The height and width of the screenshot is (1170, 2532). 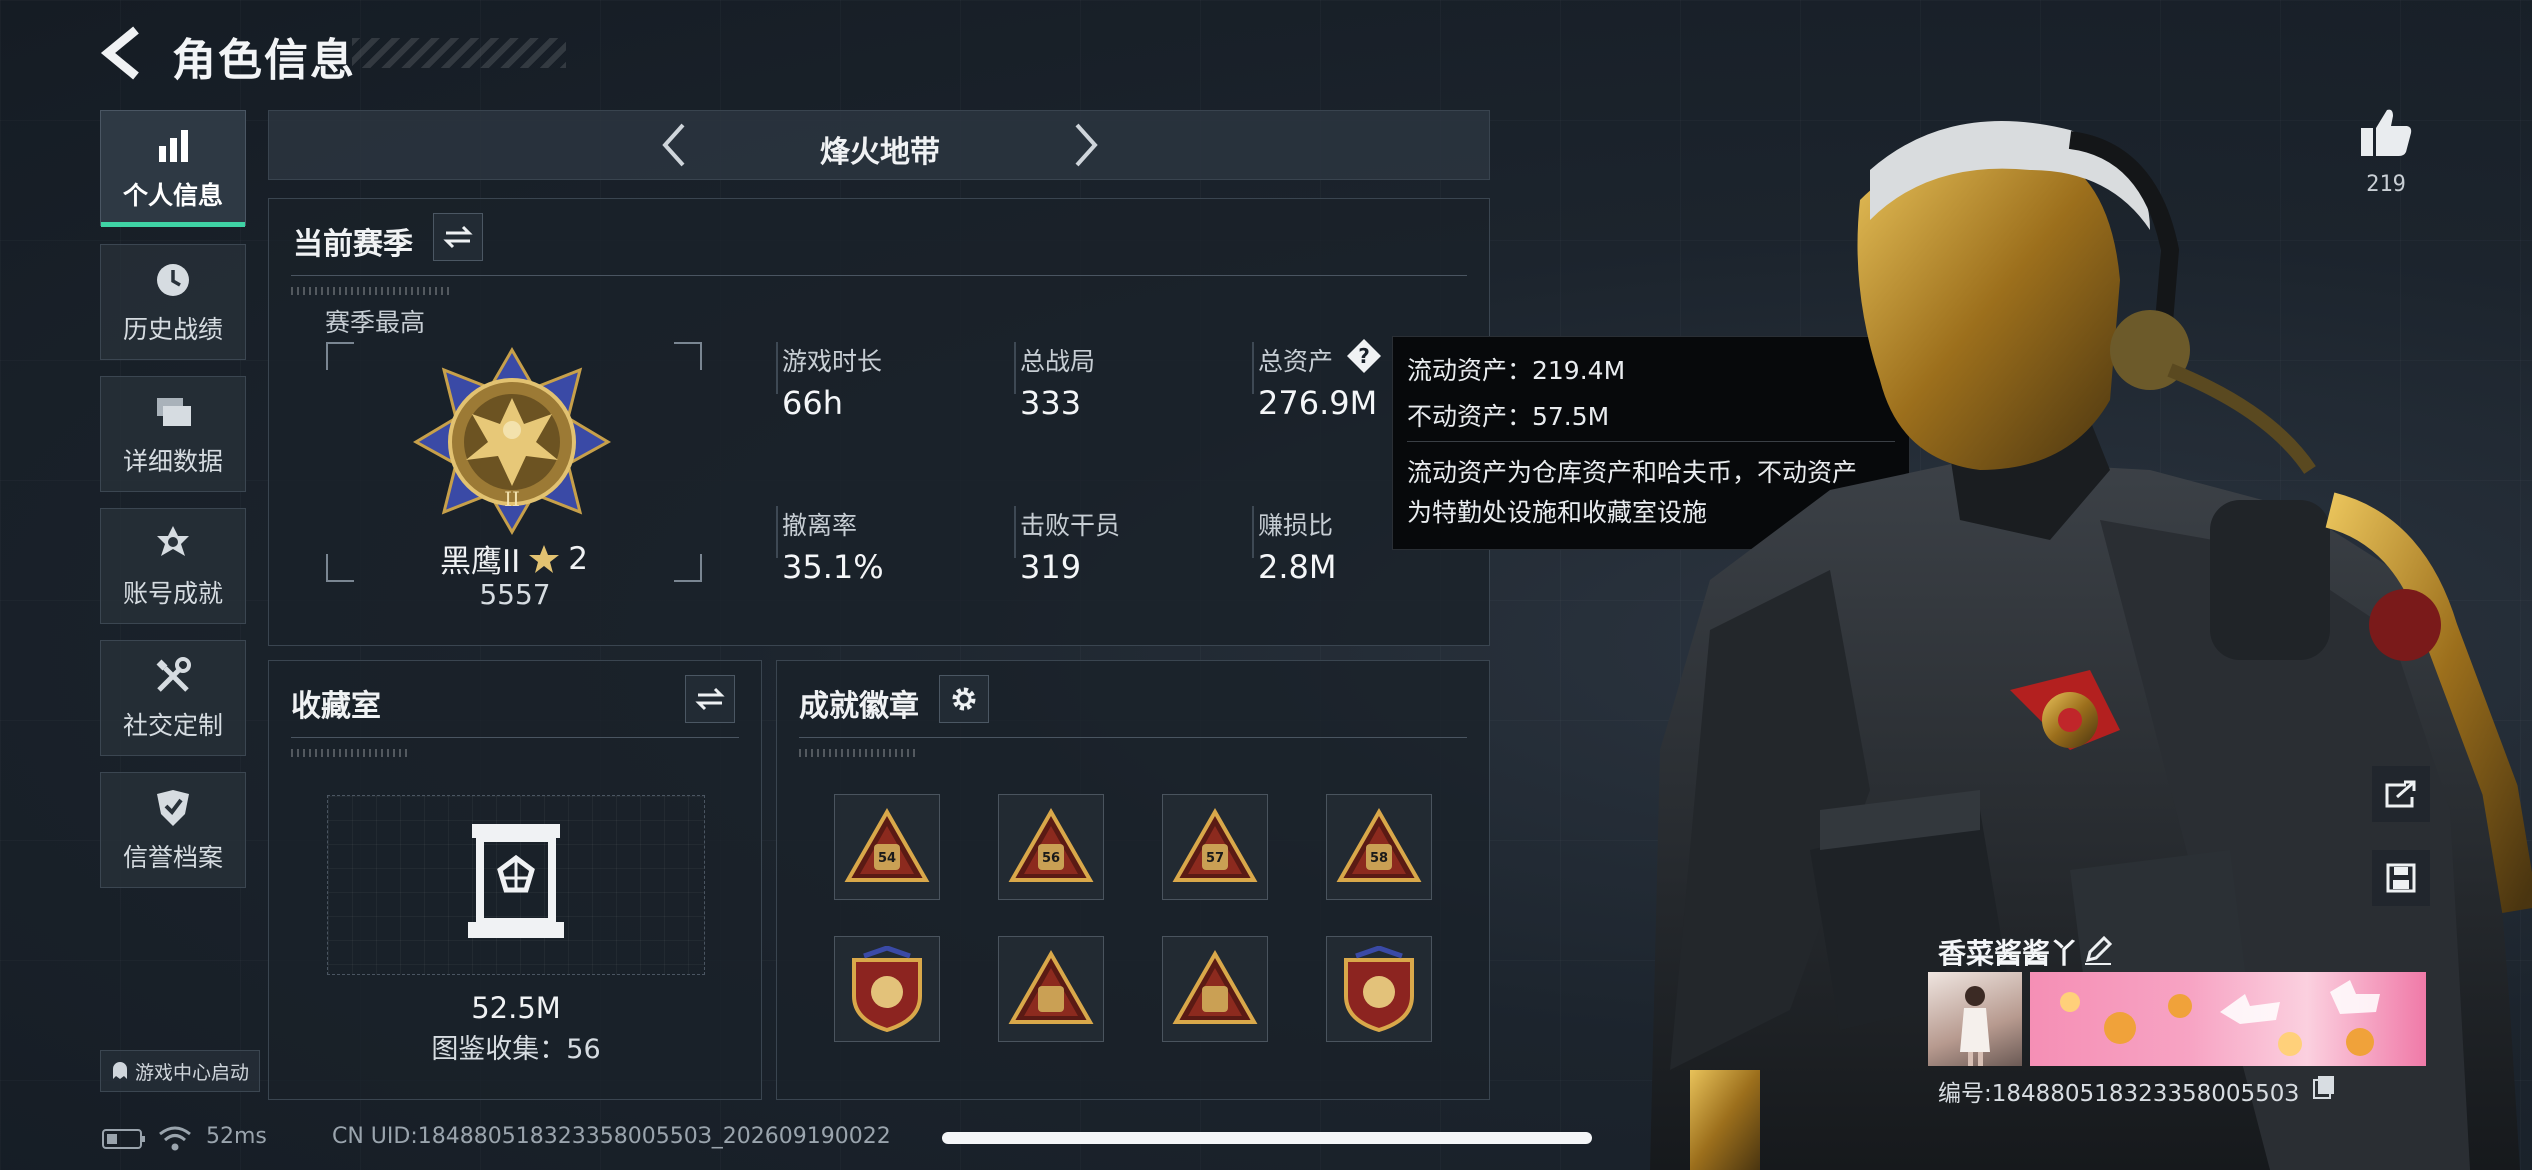 What do you see at coordinates (119, 1070) in the screenshot?
I see `ghost-icon` at bounding box center [119, 1070].